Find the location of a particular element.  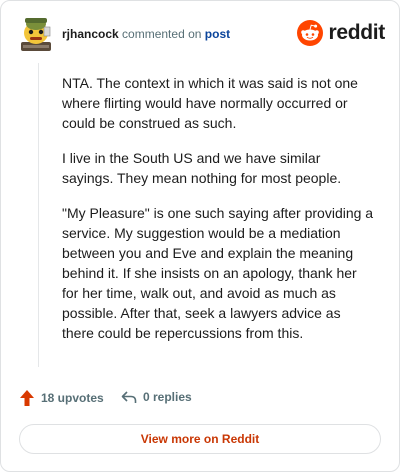

reddit-brand: reddit is located at coordinates (341, 33).